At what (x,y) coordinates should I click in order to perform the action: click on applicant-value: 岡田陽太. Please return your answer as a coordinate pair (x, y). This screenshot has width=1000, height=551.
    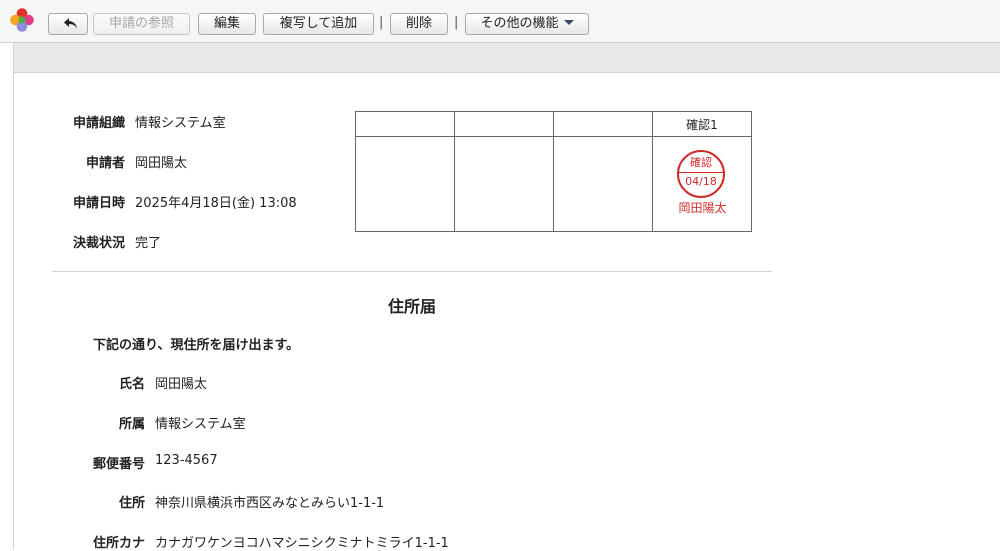
    Looking at the image, I should click on (161, 163).